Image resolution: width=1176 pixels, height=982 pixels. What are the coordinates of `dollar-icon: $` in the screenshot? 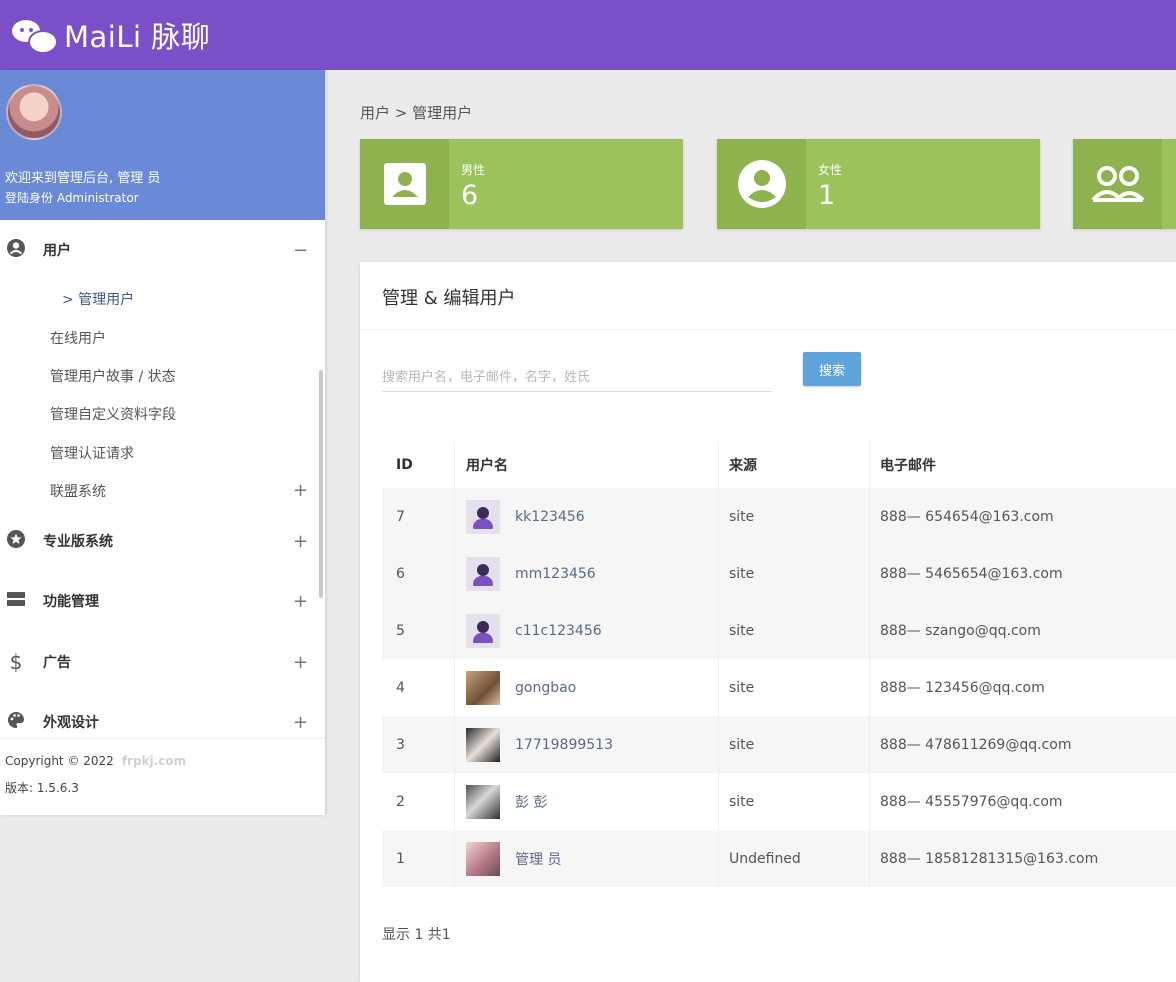 It's located at (16, 662).